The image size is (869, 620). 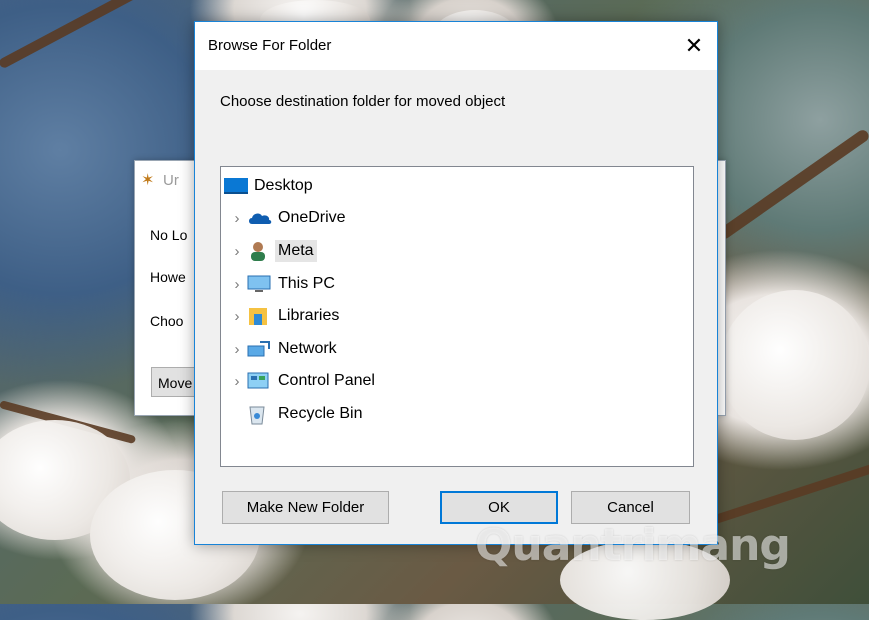 I want to click on tree-item-libraries: › Libraries, so click(x=284, y=316).